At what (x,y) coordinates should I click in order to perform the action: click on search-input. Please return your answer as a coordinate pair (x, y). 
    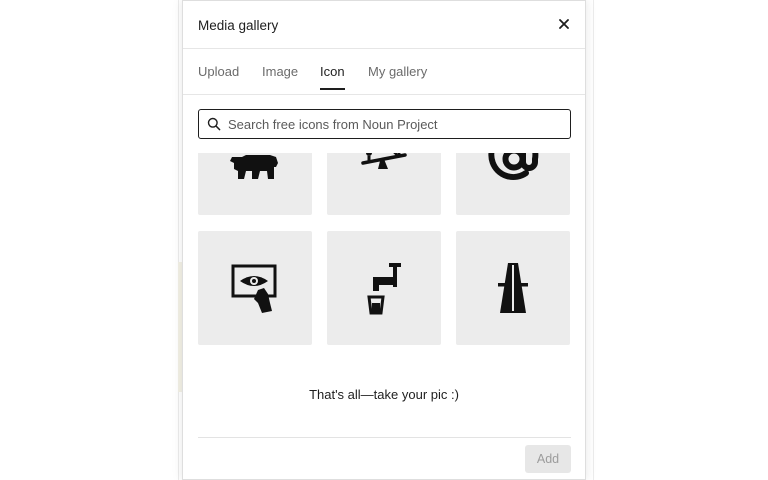
    Looking at the image, I should click on (393, 124).